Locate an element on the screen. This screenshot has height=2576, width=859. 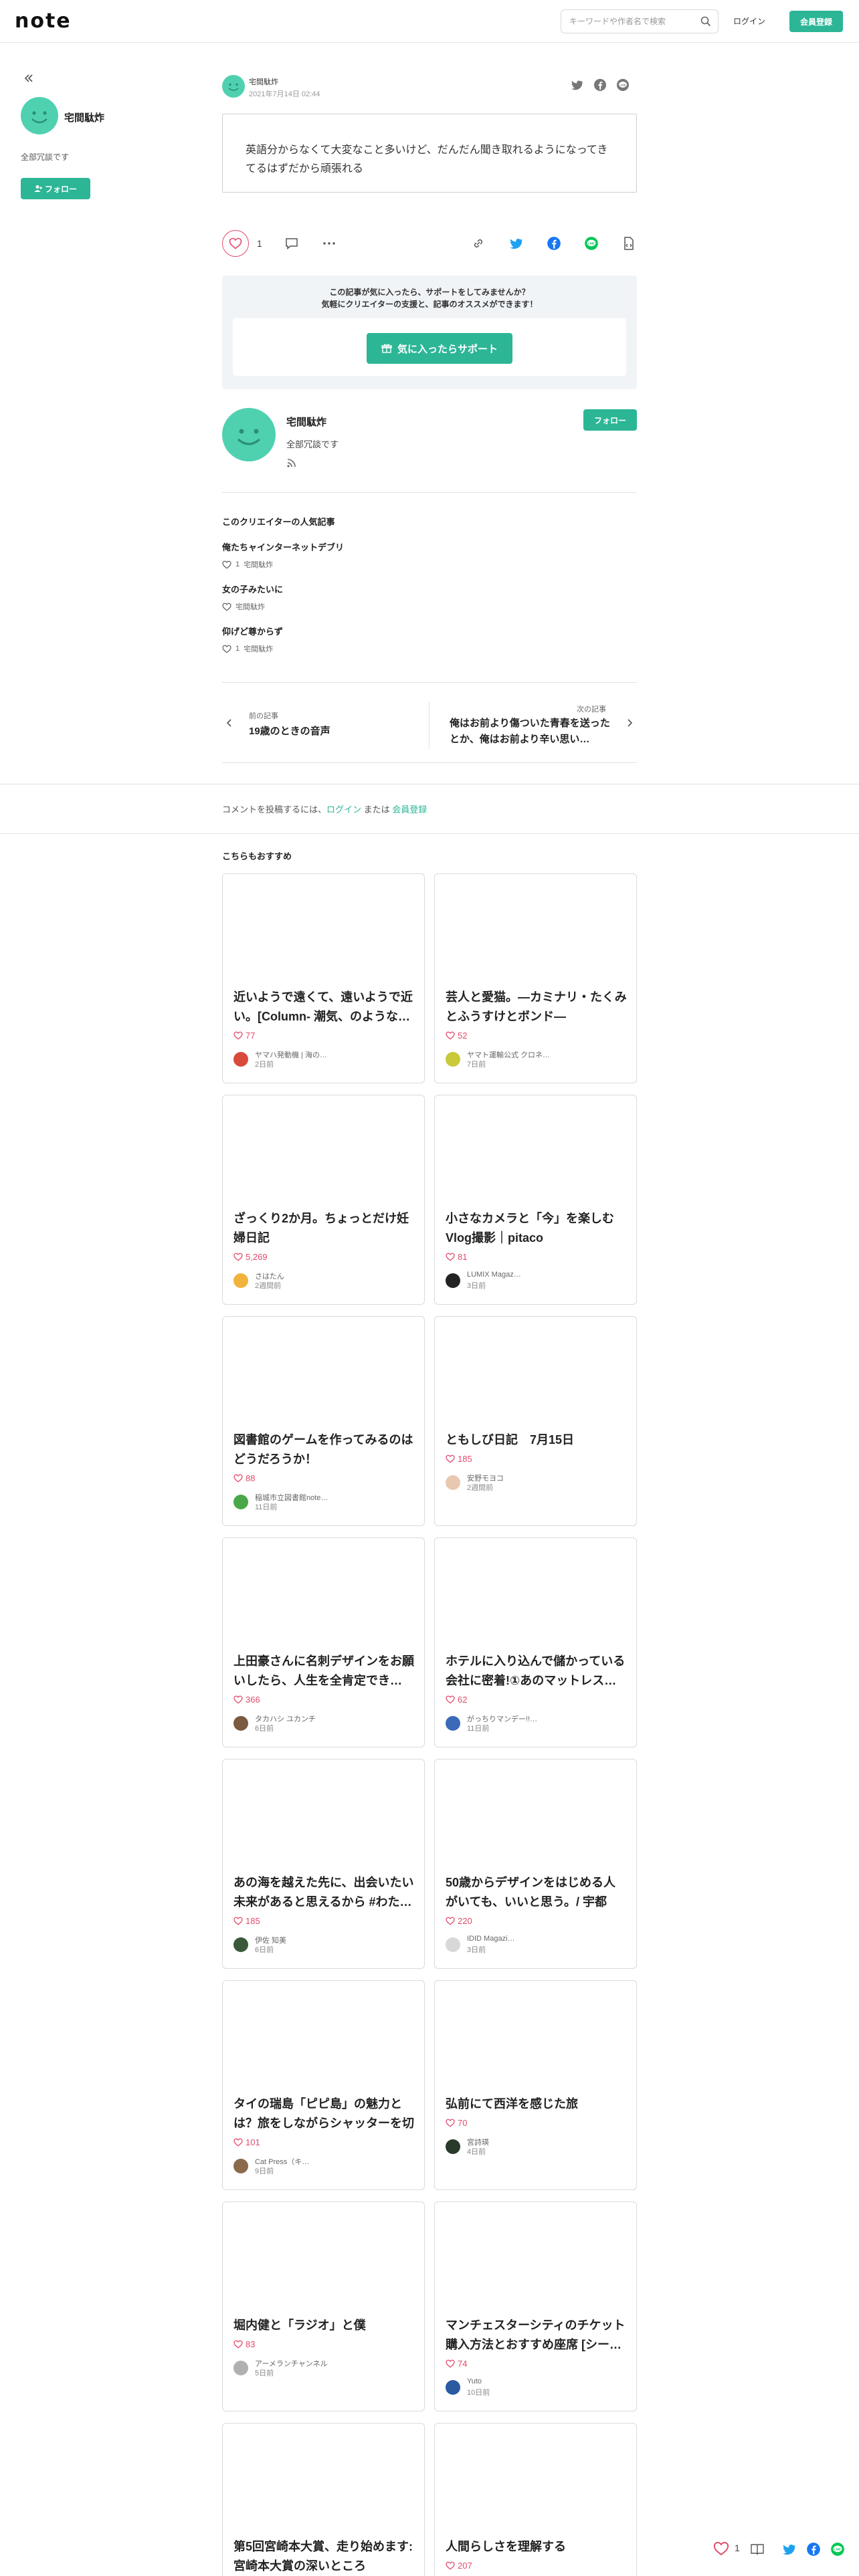
note-logo: note is located at coordinates (43, 21).